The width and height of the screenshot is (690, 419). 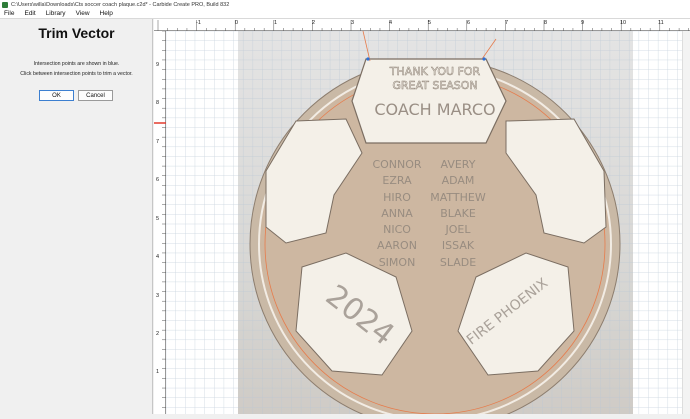 What do you see at coordinates (5, 4) in the screenshot?
I see `app-icon` at bounding box center [5, 4].